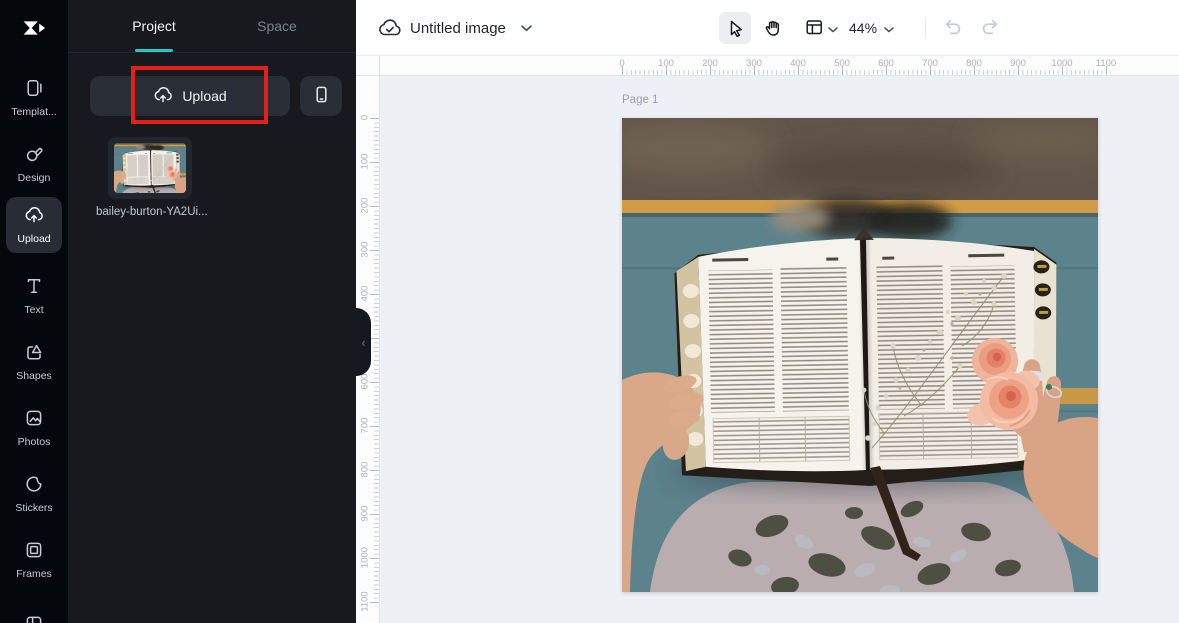  What do you see at coordinates (34, 508) in the screenshot?
I see `sidebar-item-label: Stickers` at bounding box center [34, 508].